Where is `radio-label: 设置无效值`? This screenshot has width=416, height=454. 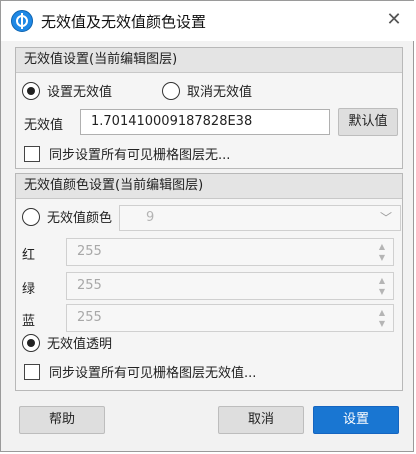 radio-label: 设置无效值 is located at coordinates (80, 92).